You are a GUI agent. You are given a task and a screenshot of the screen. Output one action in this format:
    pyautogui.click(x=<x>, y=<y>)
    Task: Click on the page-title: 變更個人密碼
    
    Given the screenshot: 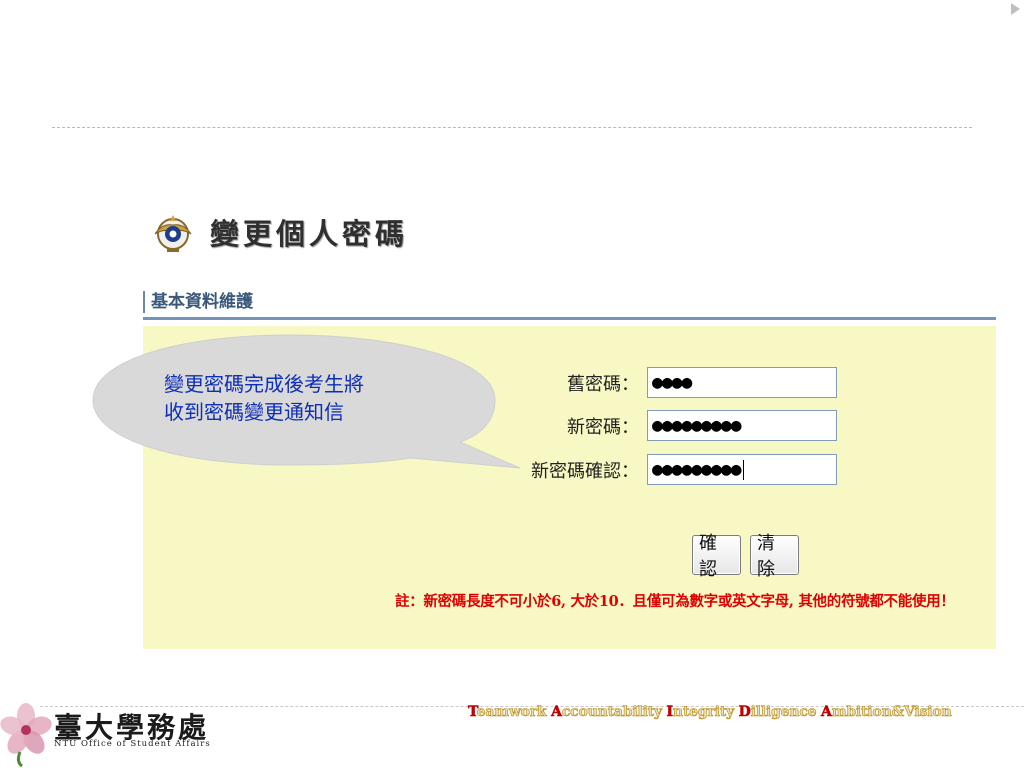 What is the action you would take?
    pyautogui.click(x=309, y=234)
    